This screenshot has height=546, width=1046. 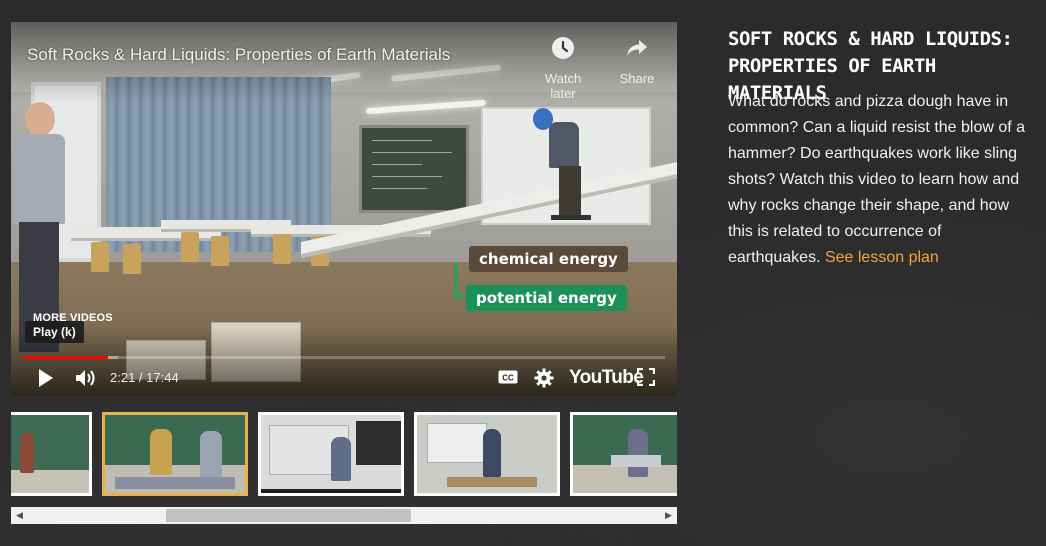 What do you see at coordinates (637, 61) in the screenshot?
I see `share-button: Share` at bounding box center [637, 61].